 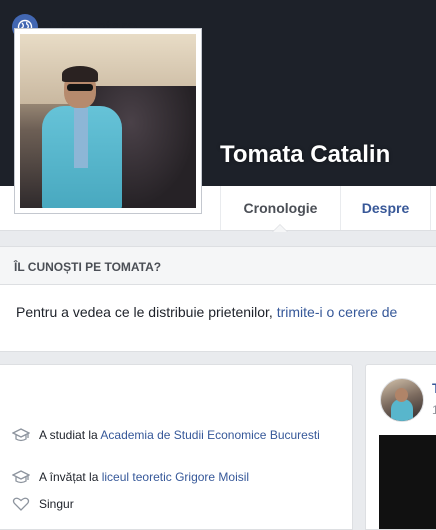 What do you see at coordinates (434, 410) in the screenshot?
I see `post-timestamp: 1` at bounding box center [434, 410].